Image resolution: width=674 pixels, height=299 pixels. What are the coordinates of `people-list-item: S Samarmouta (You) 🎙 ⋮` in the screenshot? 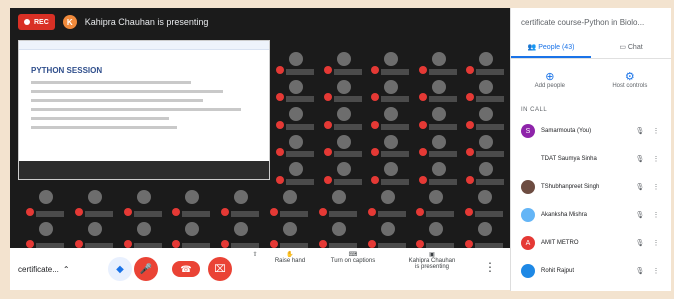 It's located at (591, 131).